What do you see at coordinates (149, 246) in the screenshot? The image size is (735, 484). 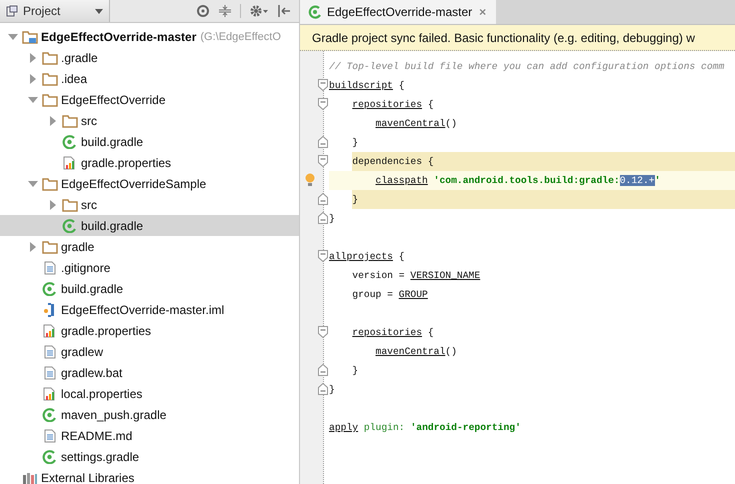 I see `tree-item: gradle` at bounding box center [149, 246].